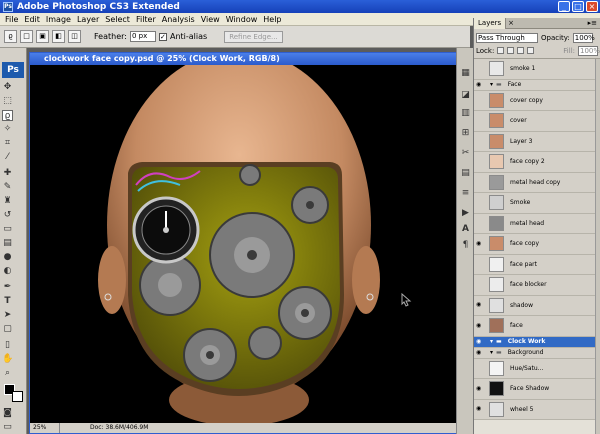  What do you see at coordinates (117, 19) in the screenshot?
I see `menu-select: Select` at bounding box center [117, 19].